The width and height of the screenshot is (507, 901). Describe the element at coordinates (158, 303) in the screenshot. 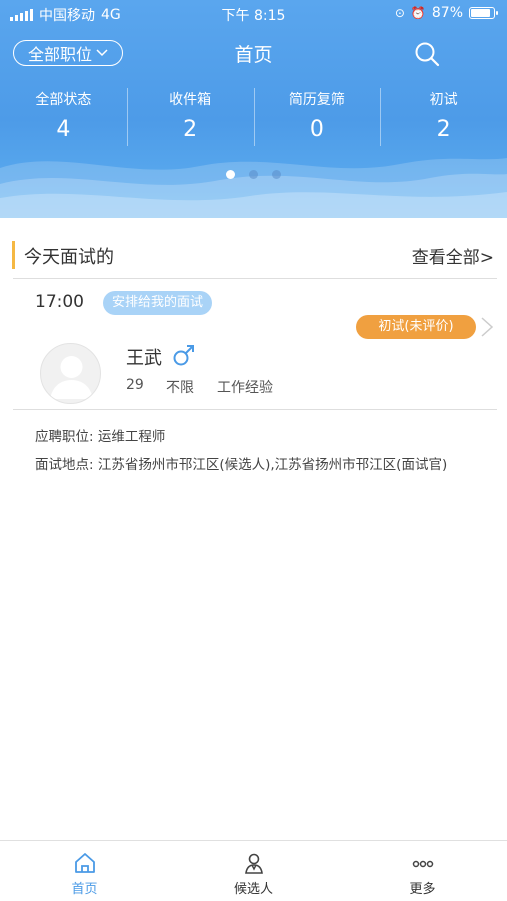

I see `assigned-tag: 安排给我的面试` at that location.